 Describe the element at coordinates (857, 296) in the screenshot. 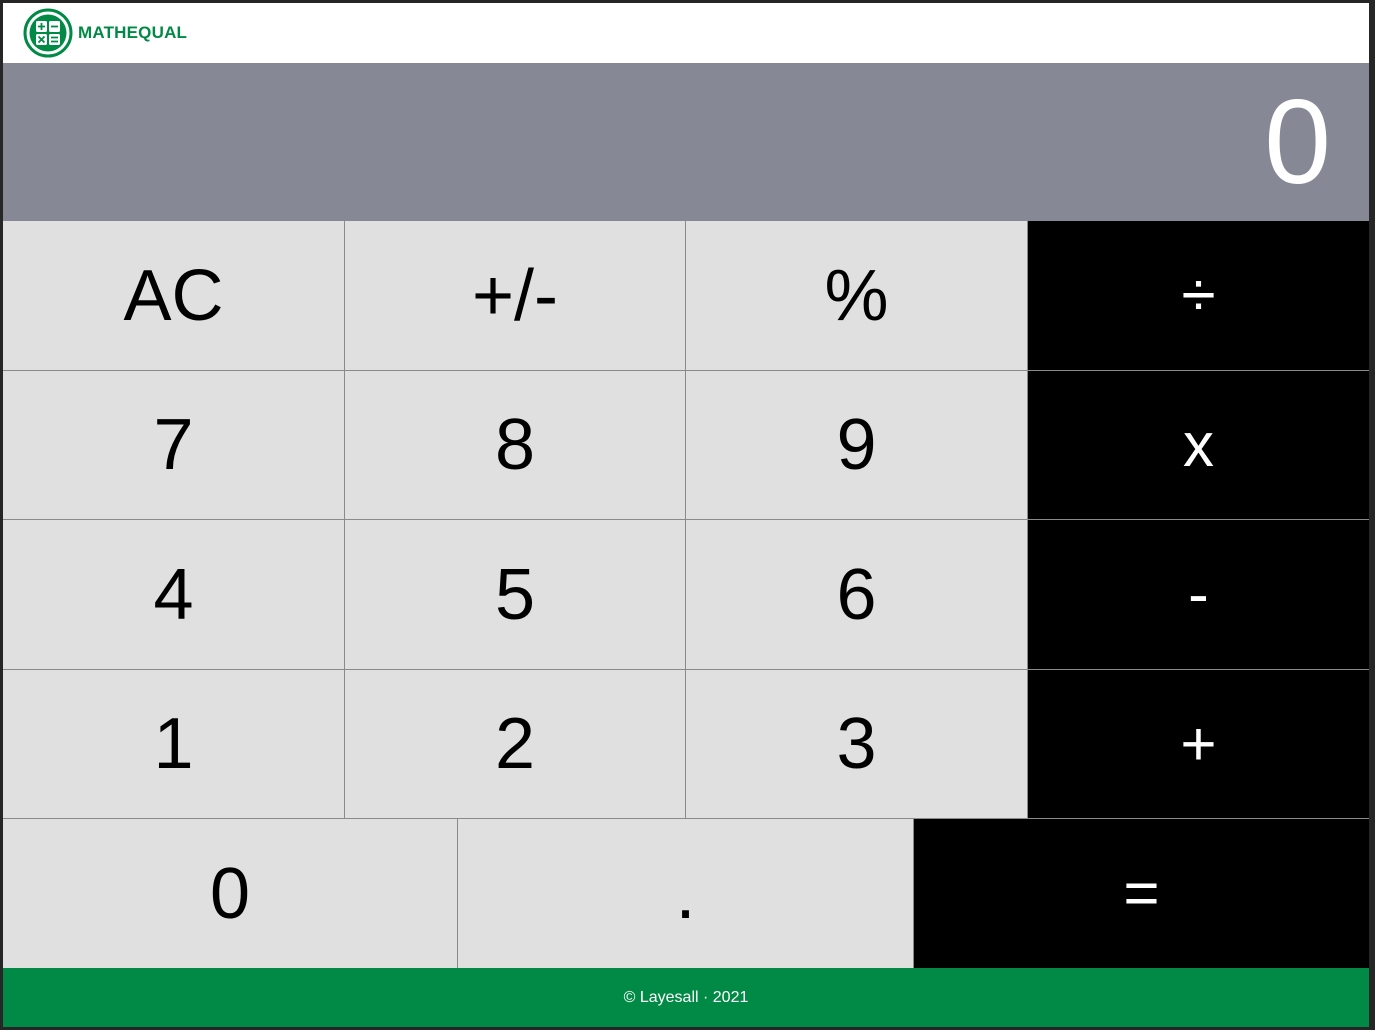

I see `percent-button: %` at that location.